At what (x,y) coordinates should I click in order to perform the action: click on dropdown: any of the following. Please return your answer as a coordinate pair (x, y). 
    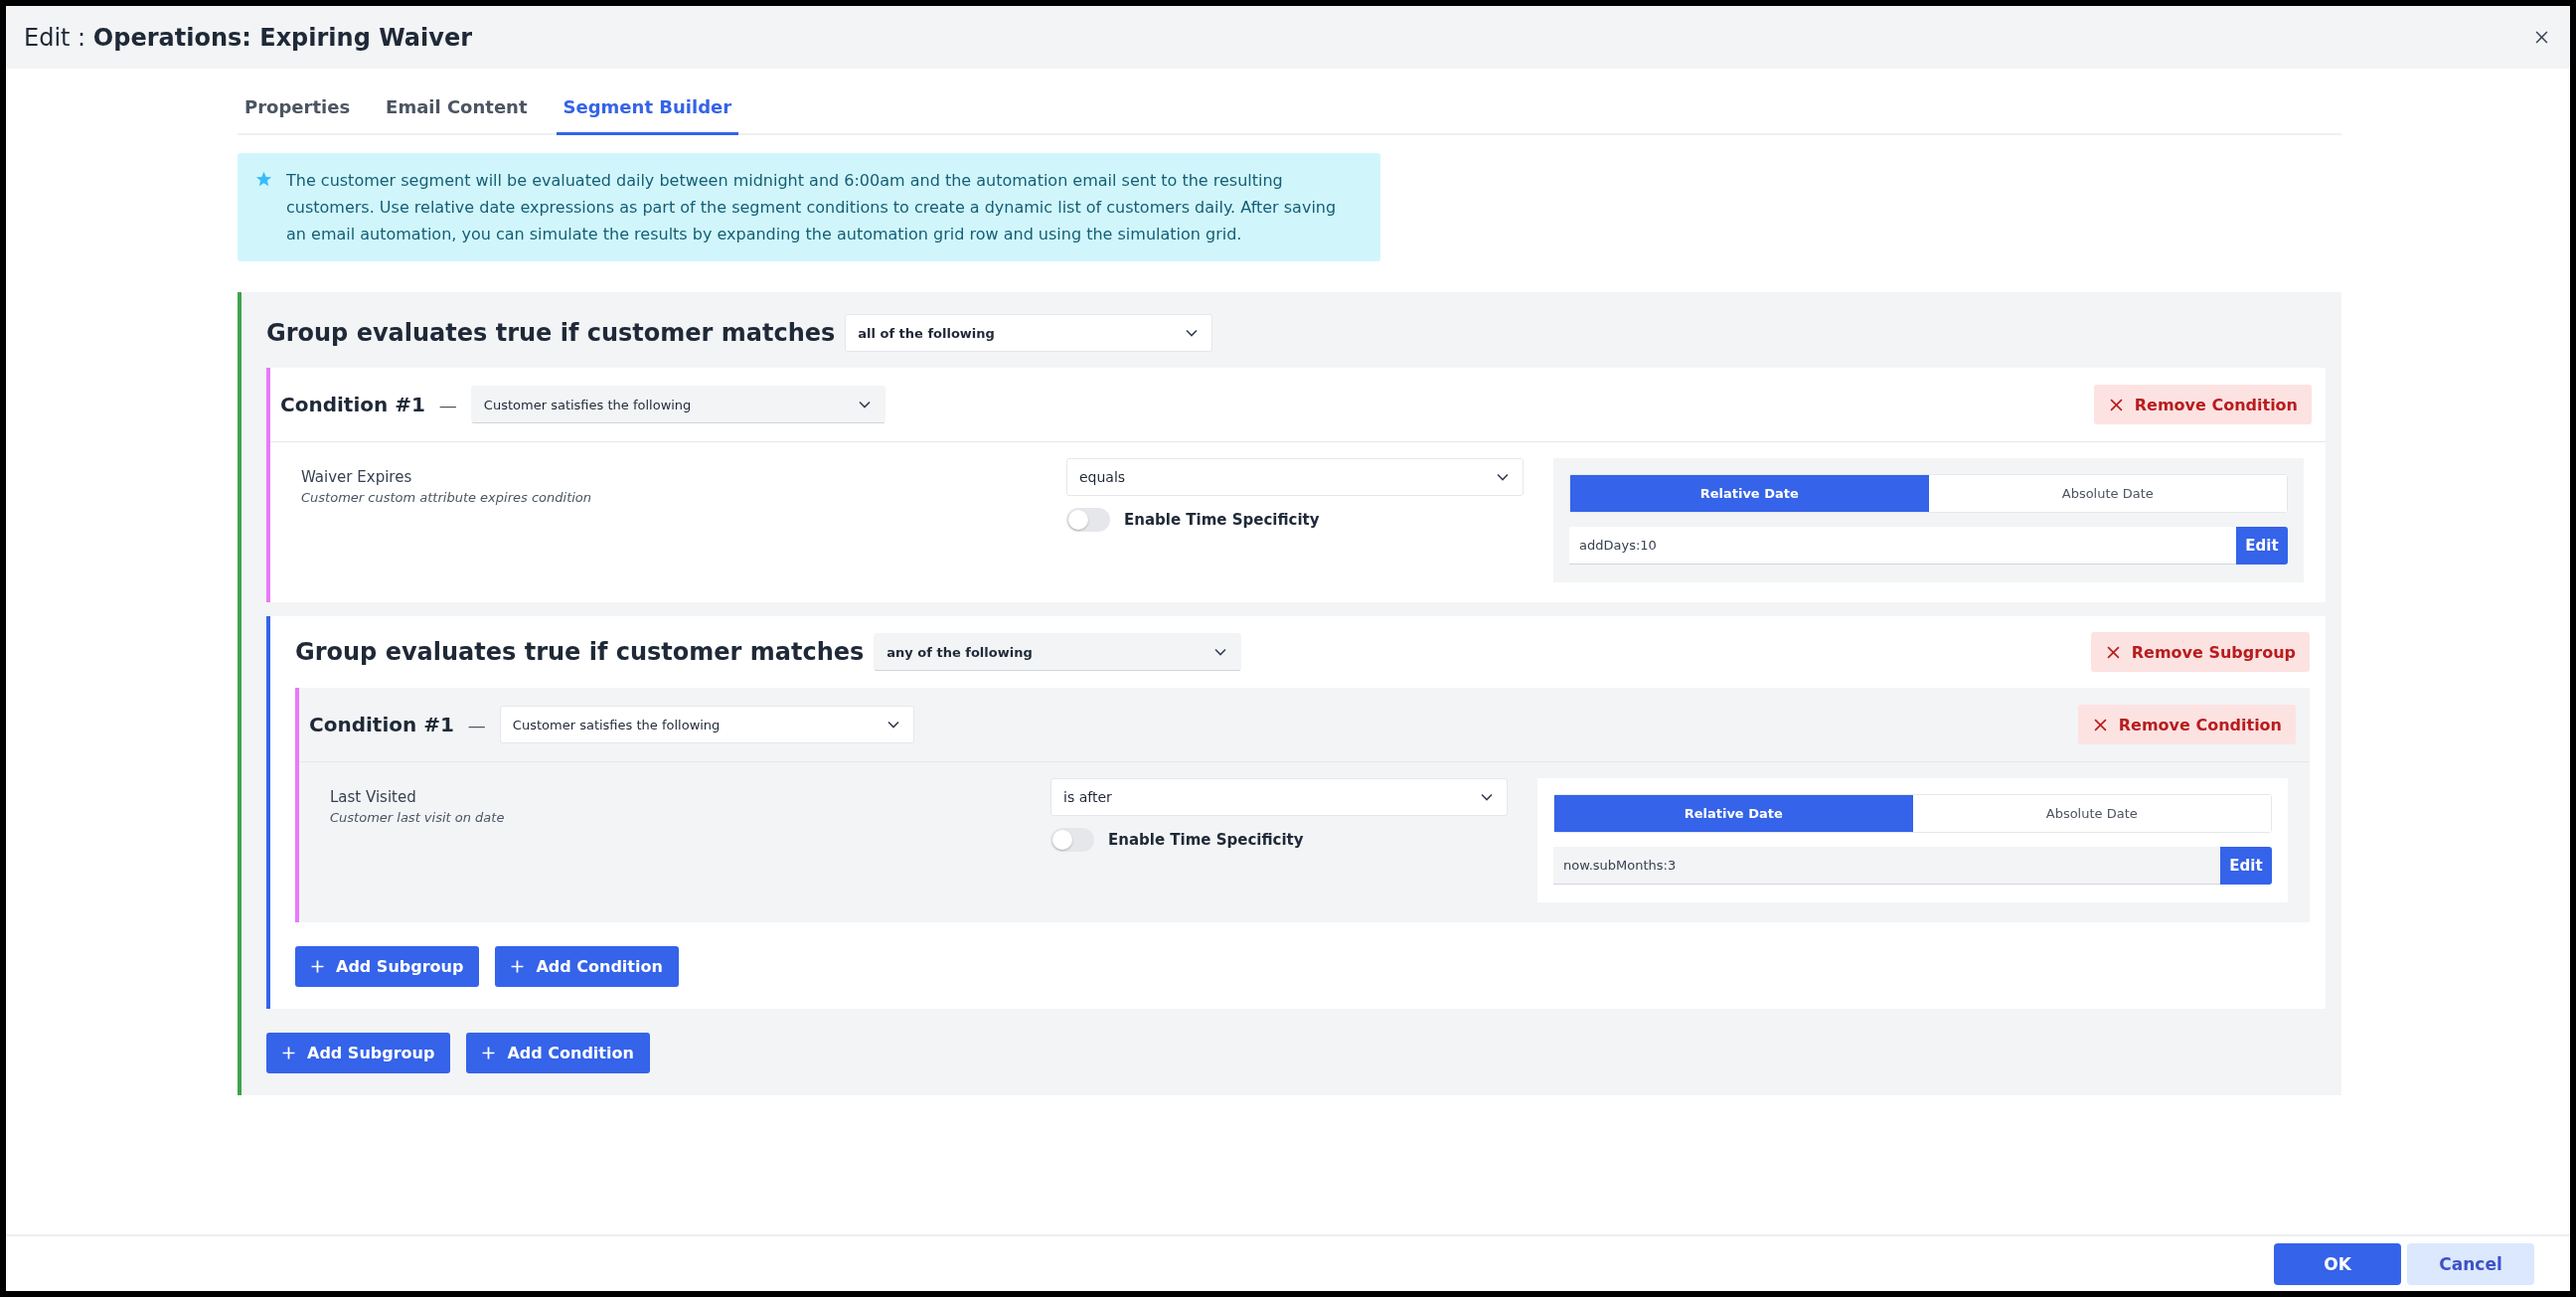
    Looking at the image, I should click on (1058, 652).